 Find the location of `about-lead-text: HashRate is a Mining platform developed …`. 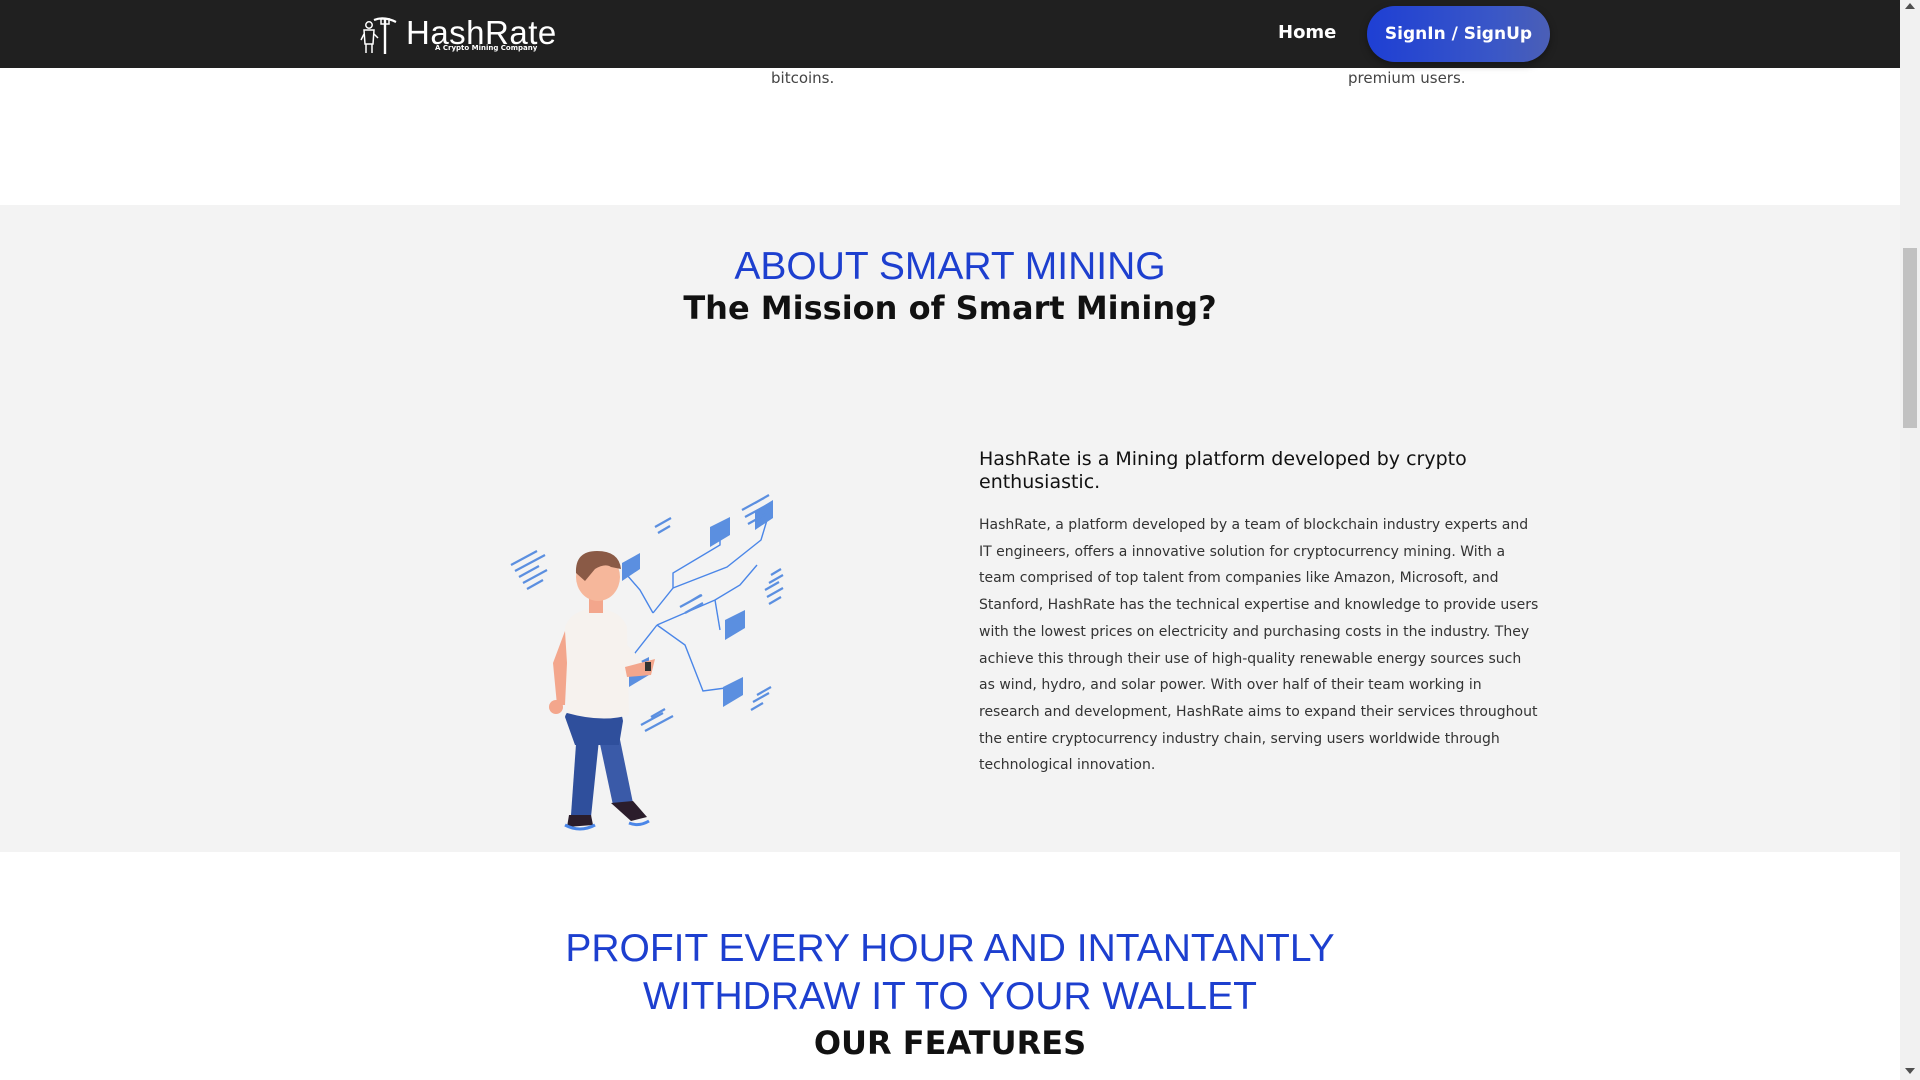

about-lead-text: HashRate is a Mining platform developed … is located at coordinates (1223, 470).